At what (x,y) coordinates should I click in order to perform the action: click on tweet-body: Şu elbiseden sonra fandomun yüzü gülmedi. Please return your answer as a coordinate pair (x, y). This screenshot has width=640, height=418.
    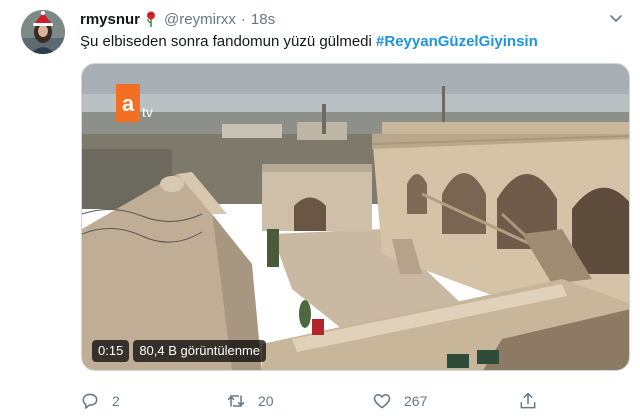
    Looking at the image, I should click on (228, 41).